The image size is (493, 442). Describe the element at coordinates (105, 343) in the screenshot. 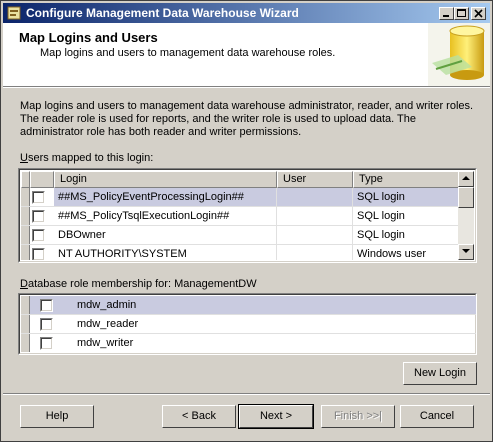

I see `role-name-cell: mdw_writer` at that location.